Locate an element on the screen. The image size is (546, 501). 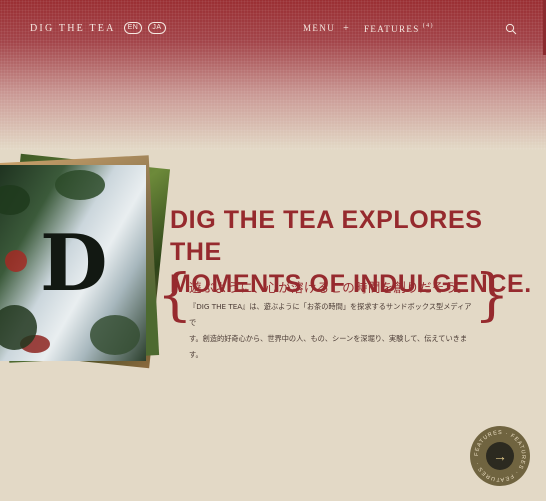
features-count: (4) is located at coordinates (428, 26).